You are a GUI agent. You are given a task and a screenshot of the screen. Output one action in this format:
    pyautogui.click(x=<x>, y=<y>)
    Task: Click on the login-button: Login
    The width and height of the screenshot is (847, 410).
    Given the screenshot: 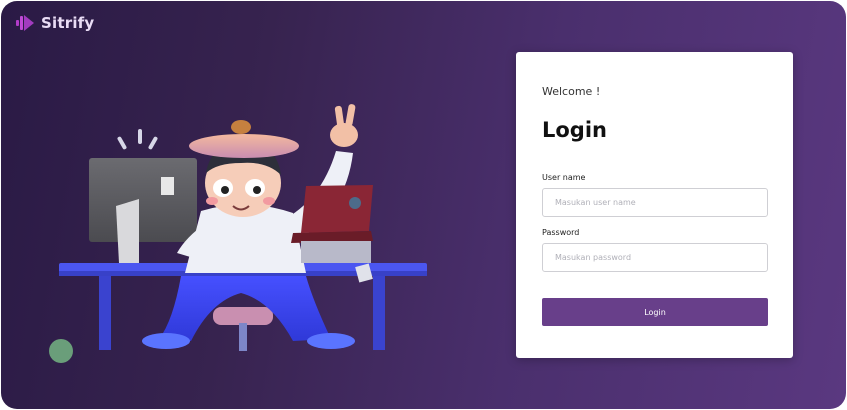 What is the action you would take?
    pyautogui.click(x=655, y=312)
    